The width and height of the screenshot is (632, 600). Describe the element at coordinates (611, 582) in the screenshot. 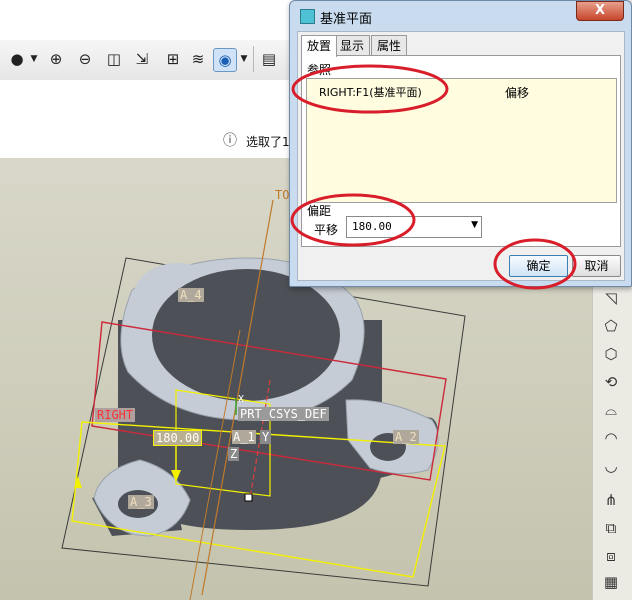

I see `pattern-icon: ▦` at that location.